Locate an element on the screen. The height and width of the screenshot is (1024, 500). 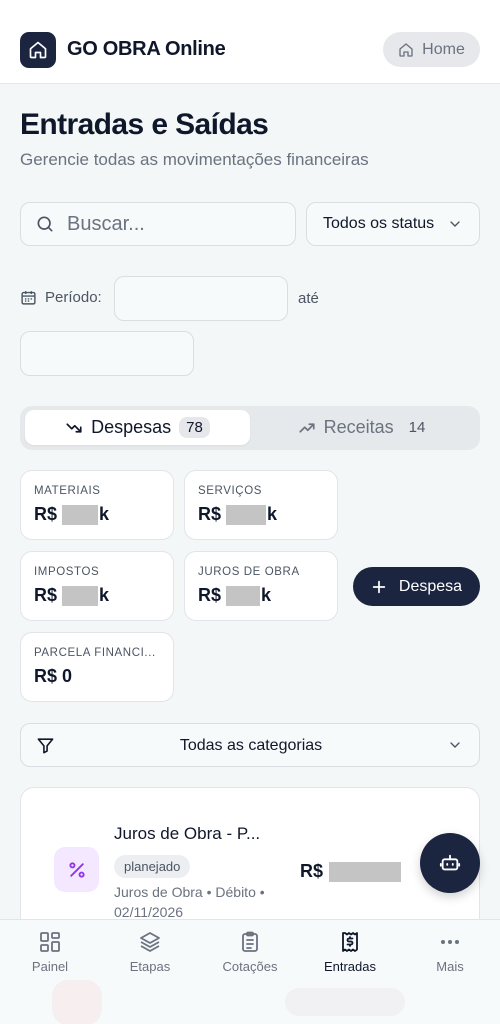
summary-card-servicos: SERVIÇOS R$ k is located at coordinates (261, 505).